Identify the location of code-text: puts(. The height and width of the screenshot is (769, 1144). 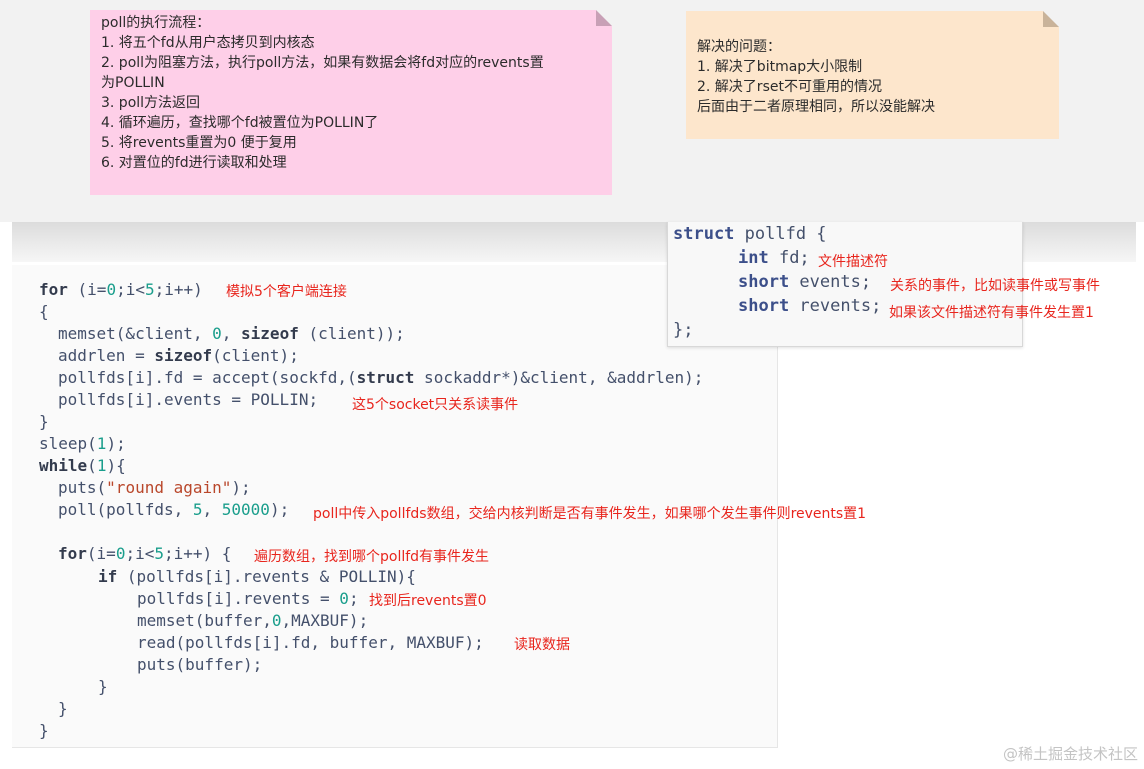
(82, 487).